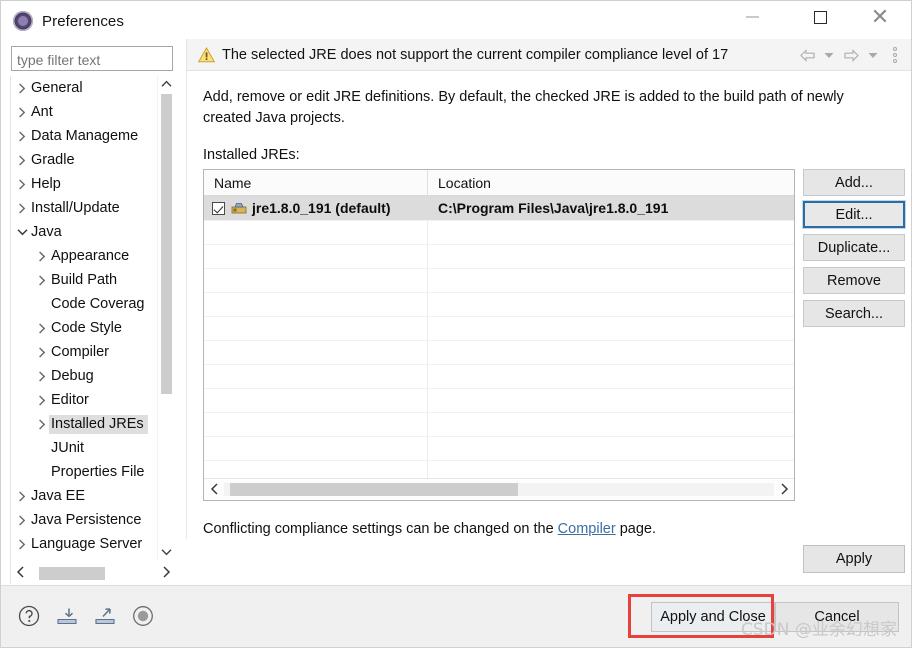 The height and width of the screenshot is (648, 912). Describe the element at coordinates (84, 472) in the screenshot. I see `tree-item-properties-file: Properties File` at that location.